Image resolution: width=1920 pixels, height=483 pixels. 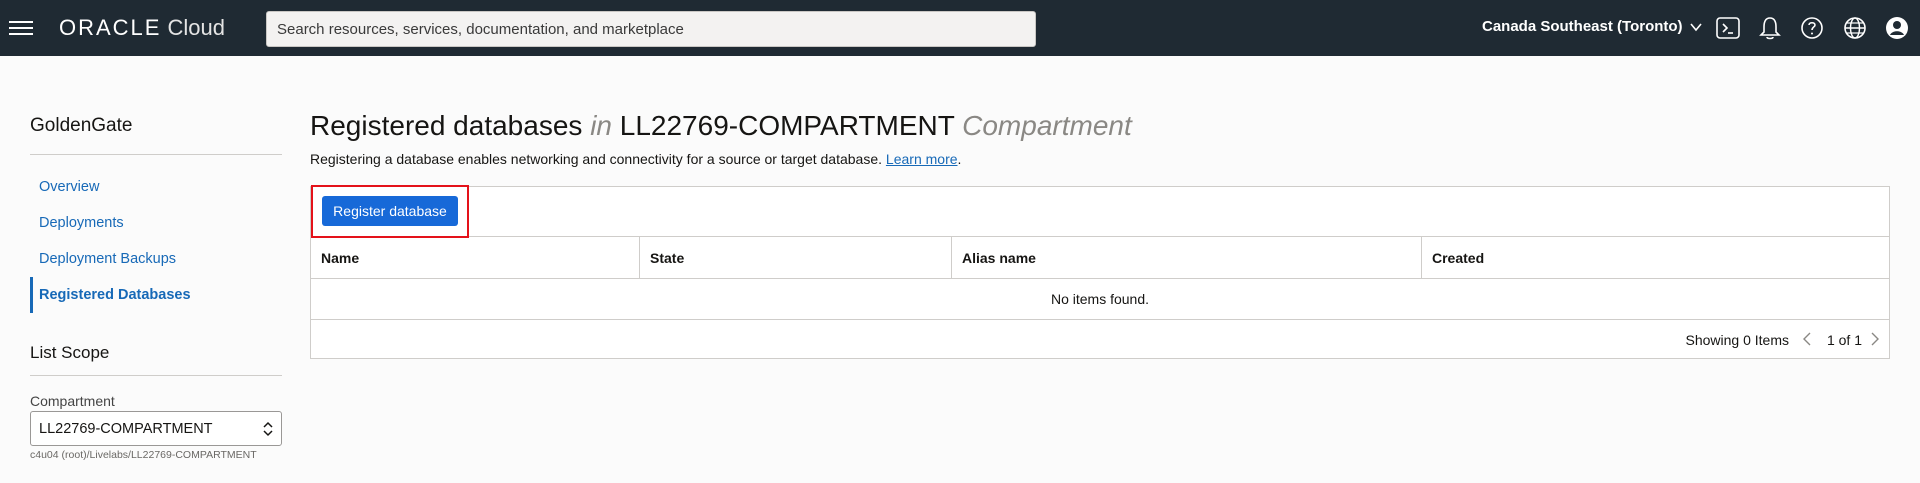 What do you see at coordinates (1875, 339) in the screenshot?
I see `chevron-right-icon` at bounding box center [1875, 339].